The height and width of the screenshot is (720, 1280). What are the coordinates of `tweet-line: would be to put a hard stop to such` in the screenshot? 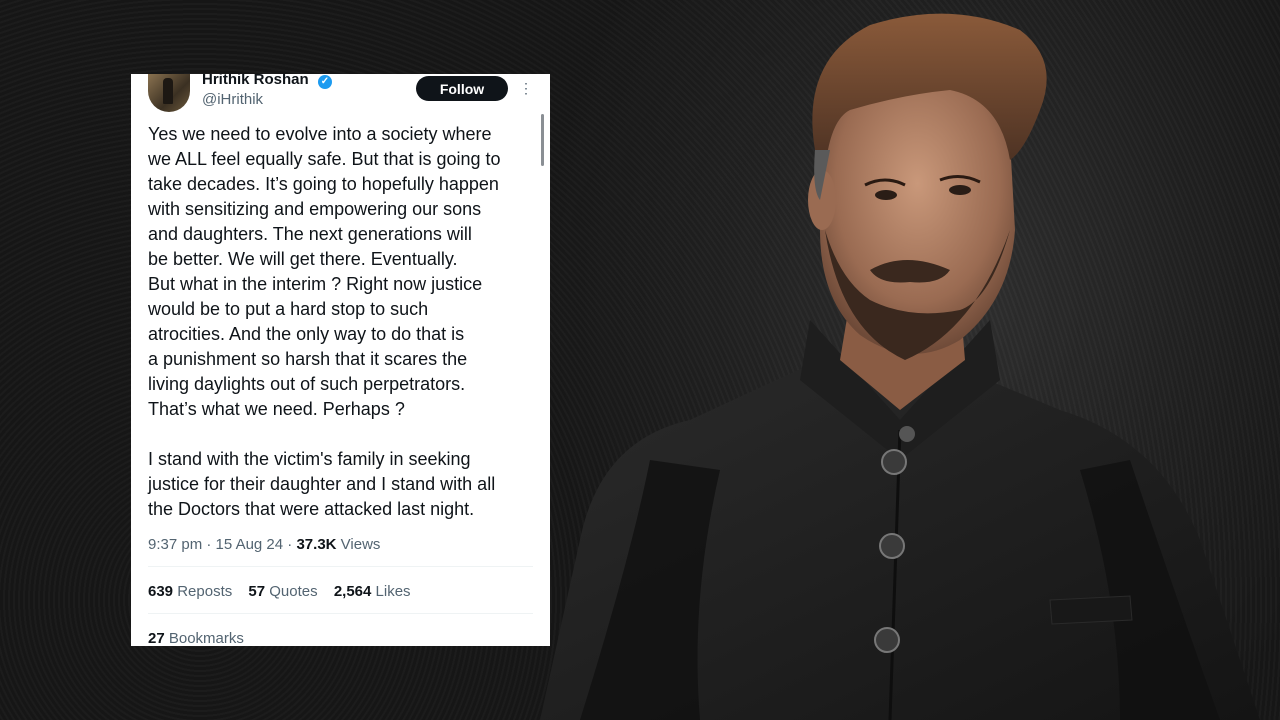 It's located at (288, 309).